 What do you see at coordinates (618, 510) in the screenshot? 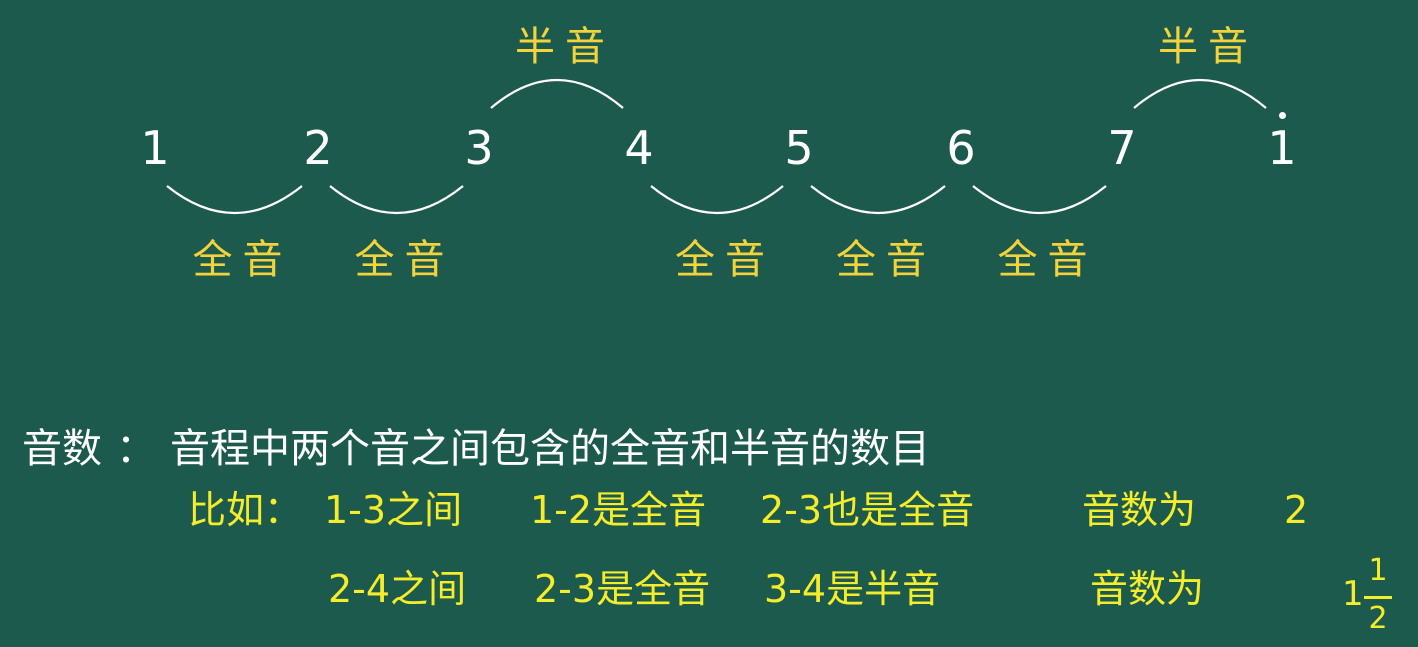
I see `example-1-step1: 1-2是全音` at bounding box center [618, 510].